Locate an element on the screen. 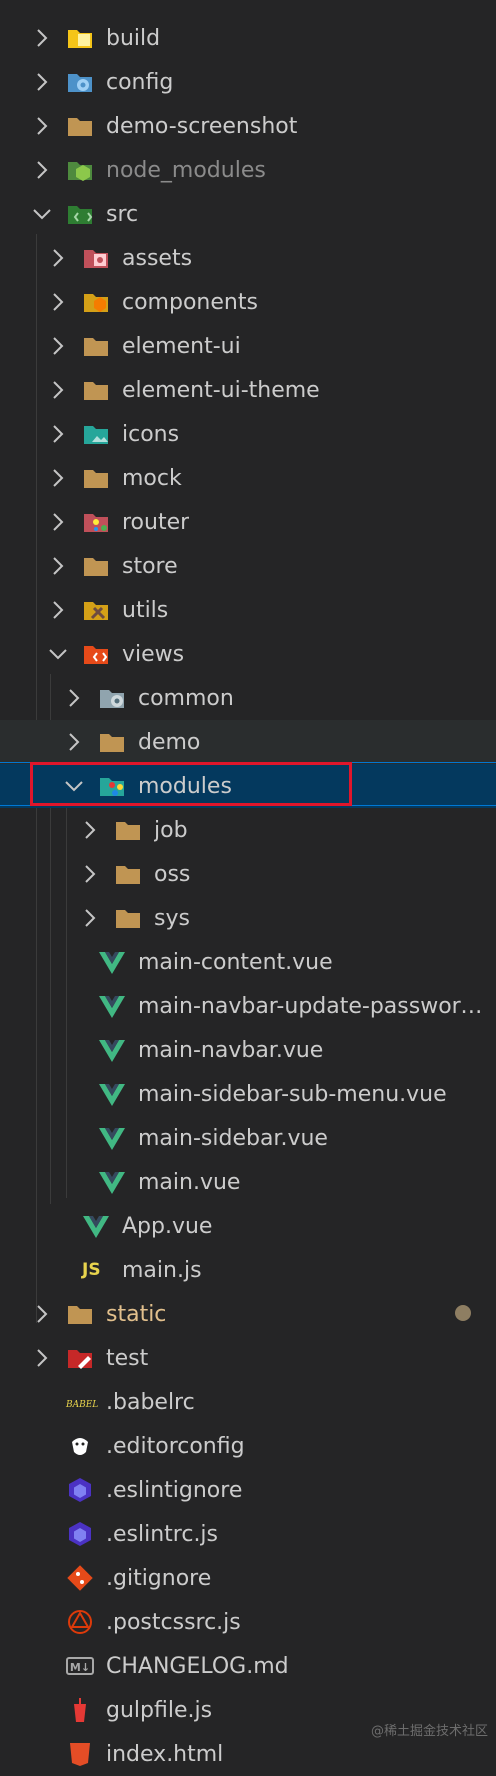 The height and width of the screenshot is (1776, 496). file-item-postcssrc-js: .postcssrc.js is located at coordinates (248, 1622).